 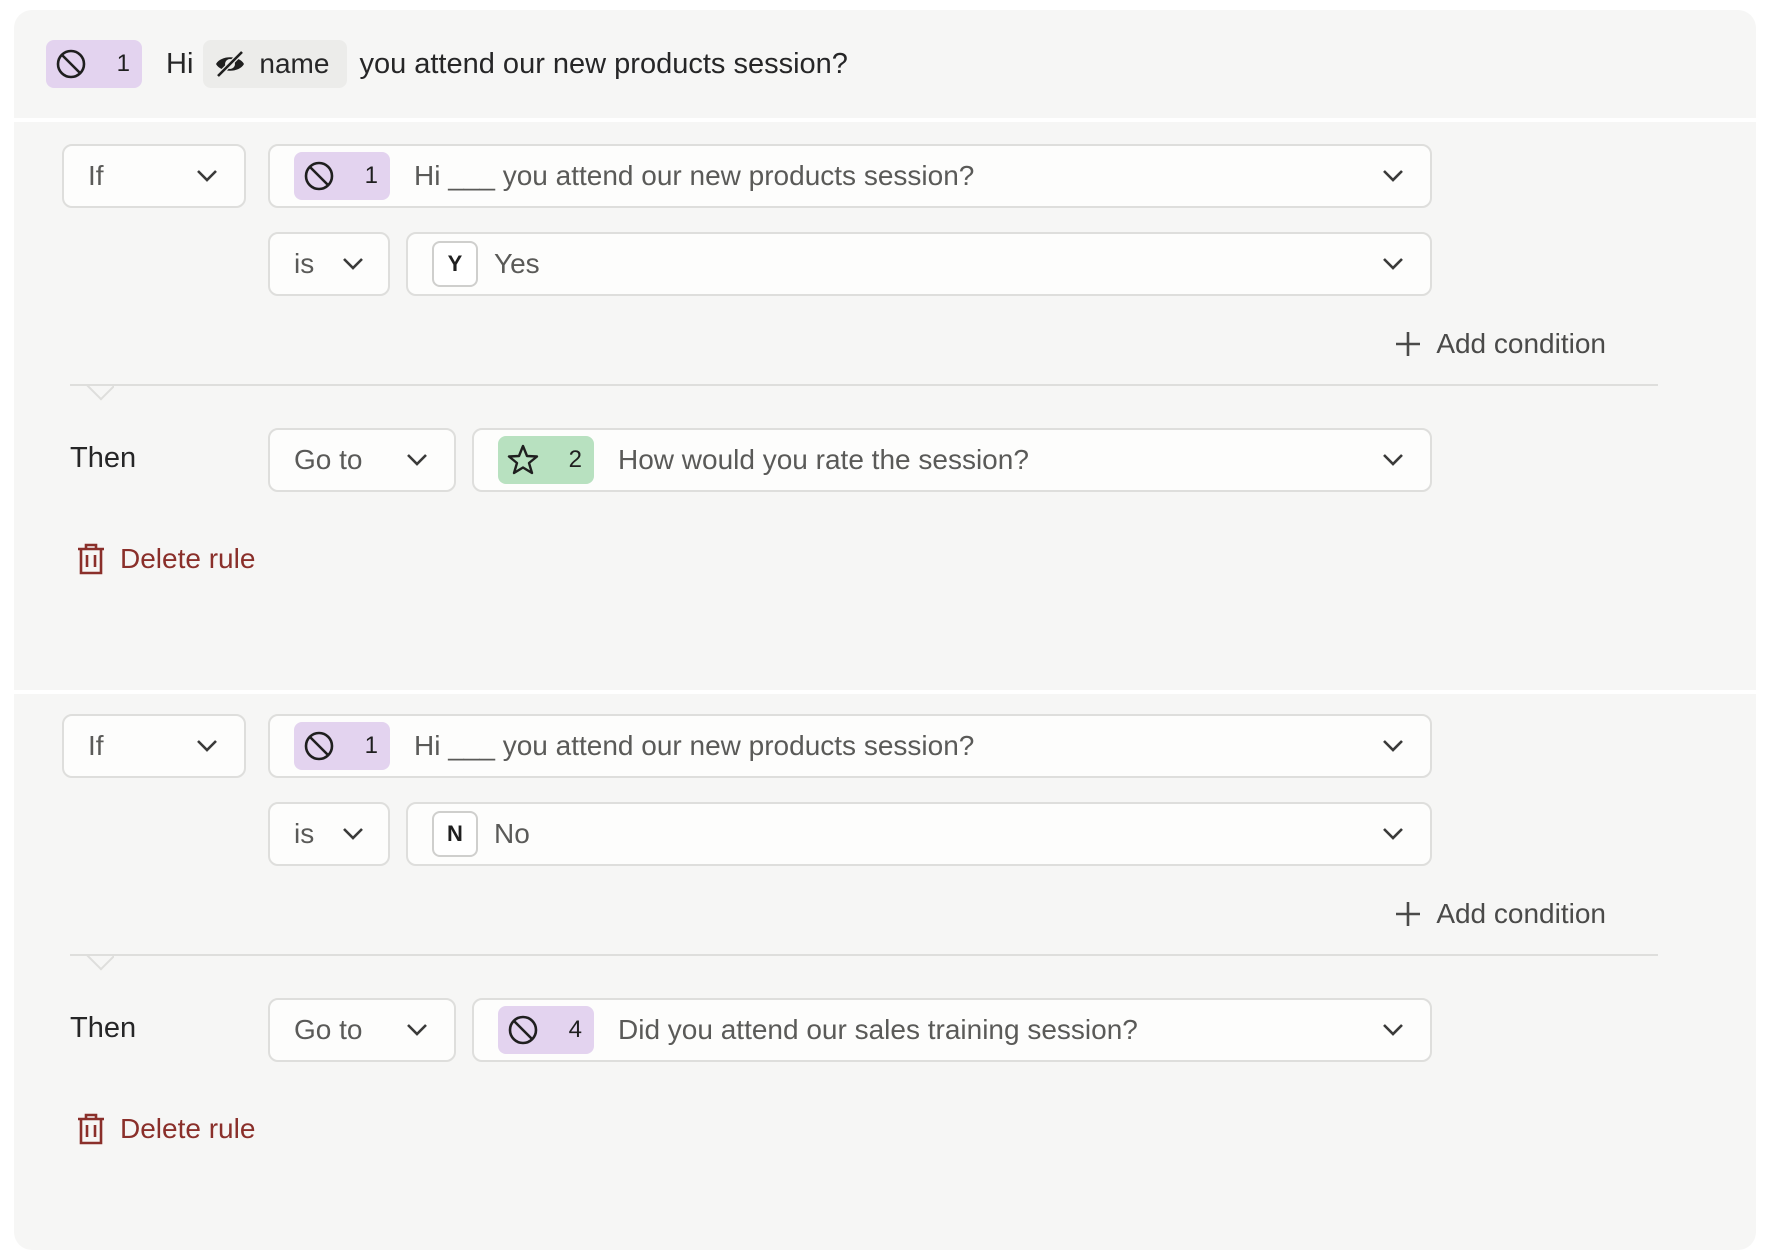 What do you see at coordinates (919, 264) in the screenshot?
I see `answer-select: Y Yes` at bounding box center [919, 264].